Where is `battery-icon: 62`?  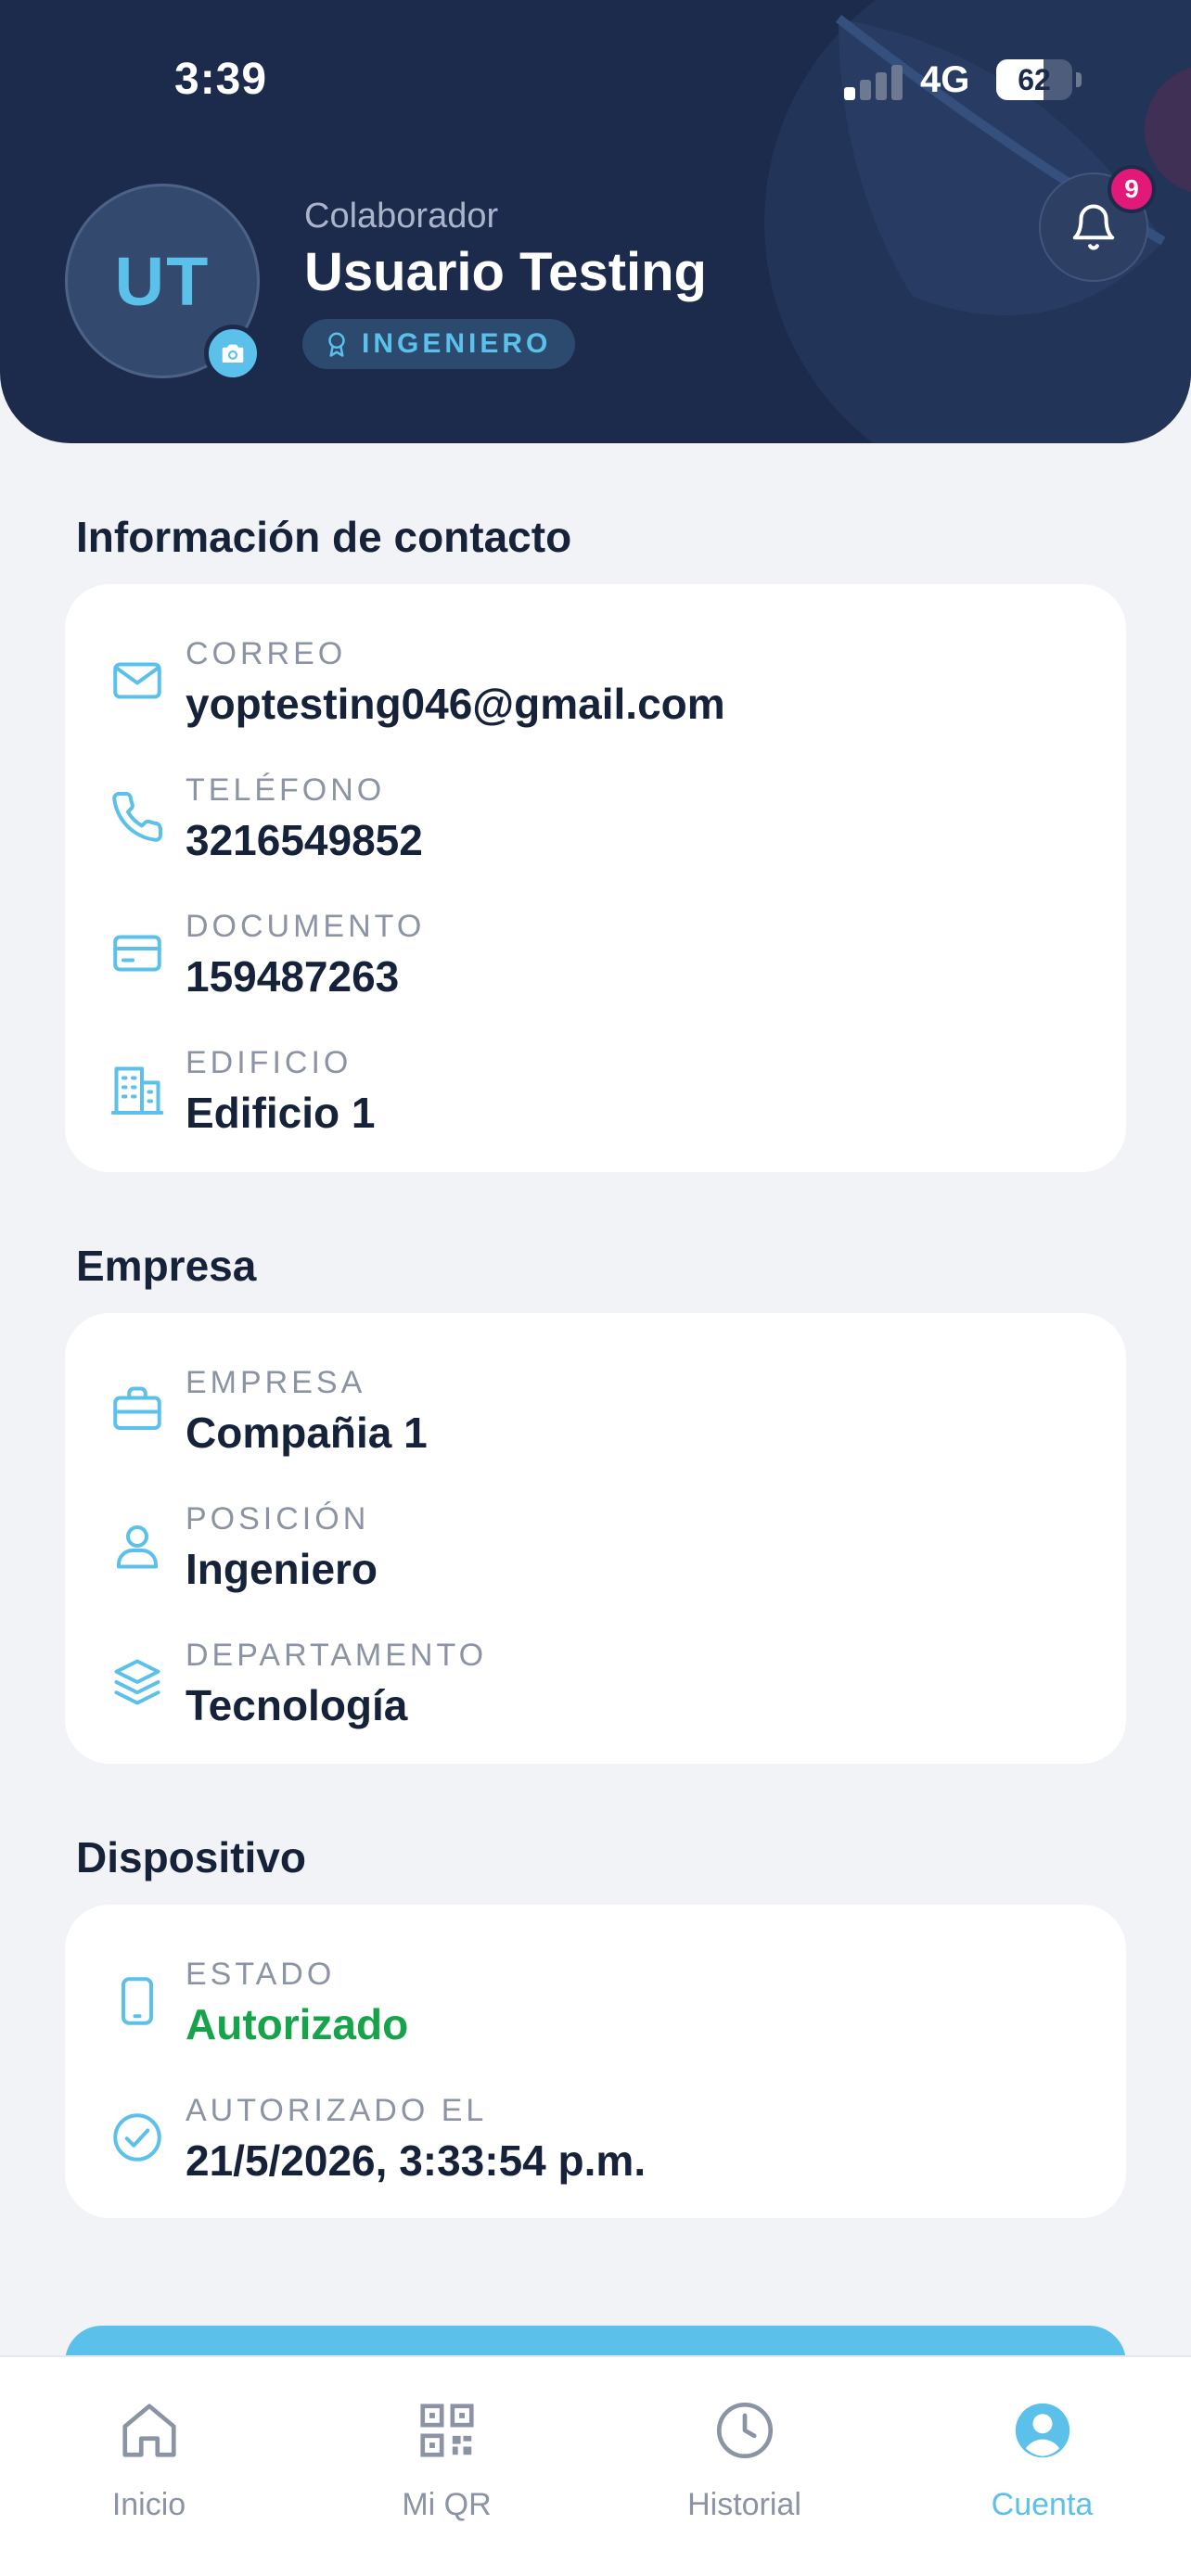
battery-icon: 62 is located at coordinates (1034, 79).